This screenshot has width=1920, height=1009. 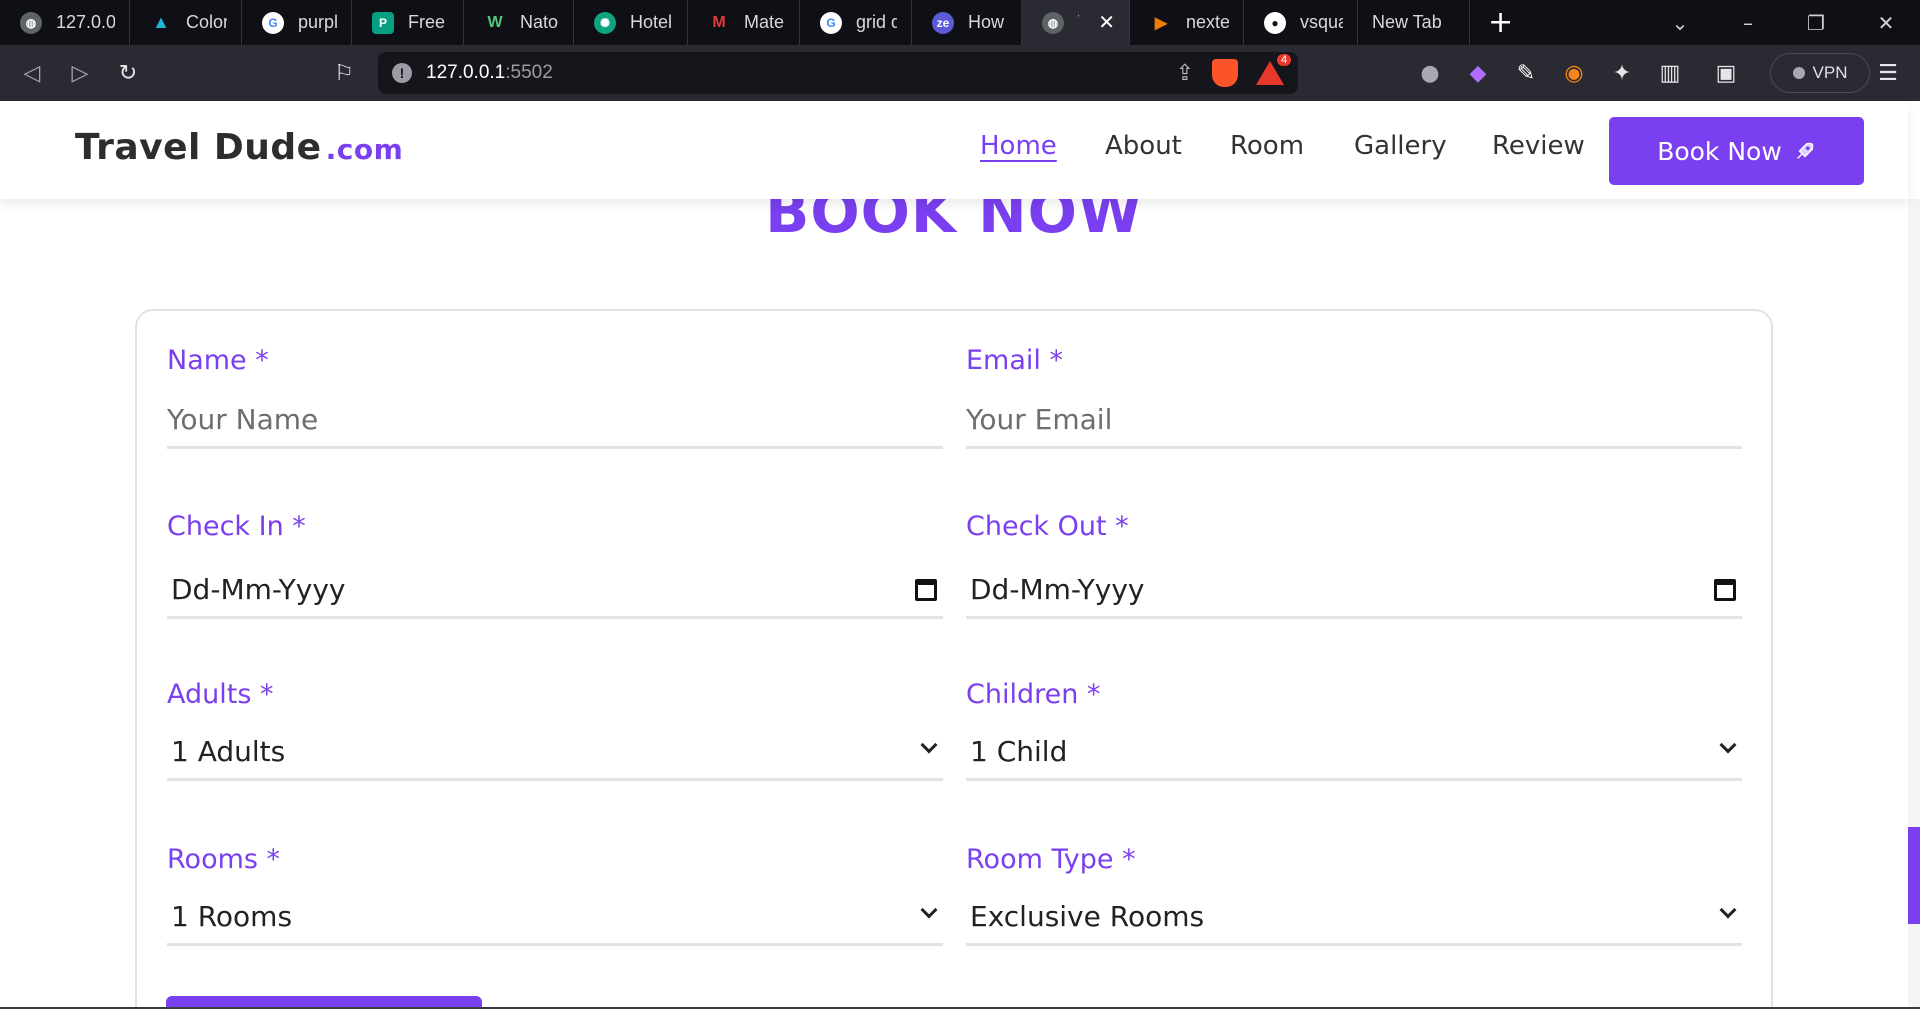 I want to click on nav-gallery: Gallery, so click(x=1400, y=146).